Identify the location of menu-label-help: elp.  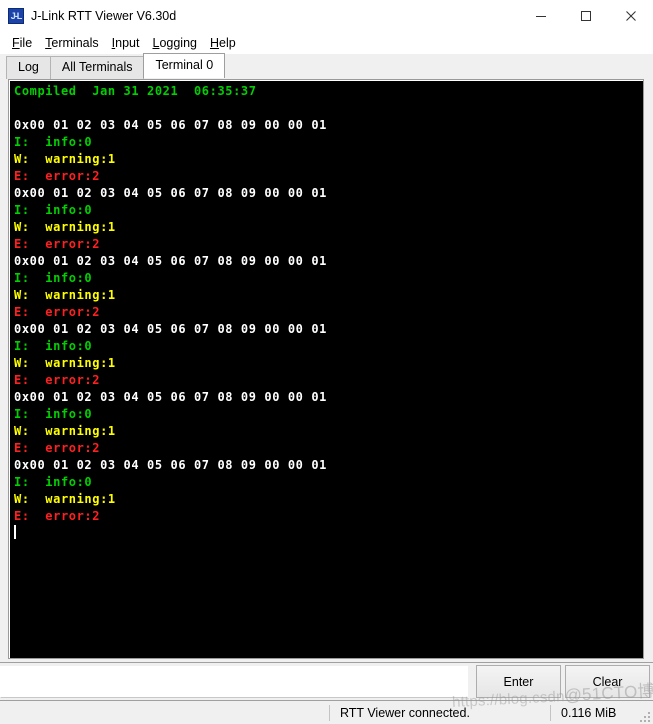
(227, 43).